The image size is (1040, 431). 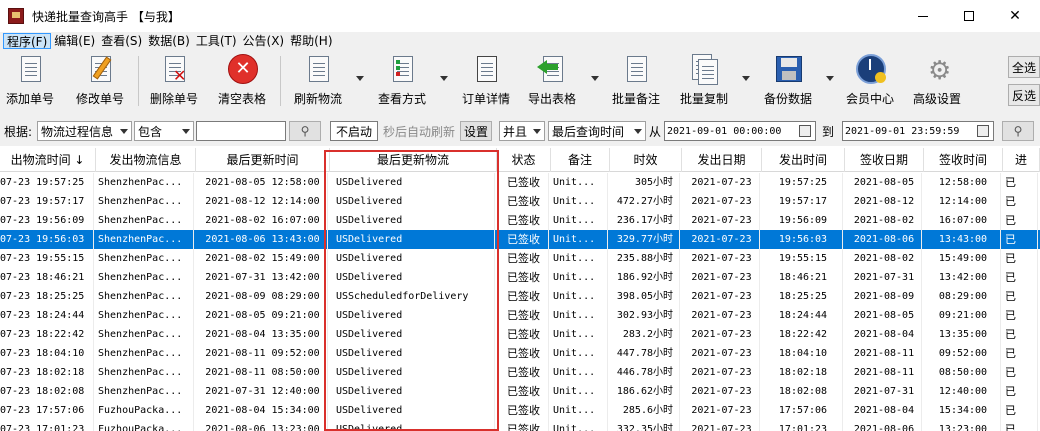 What do you see at coordinates (174, 82) in the screenshot?
I see `delete-number-button: ✕ 删除单号` at bounding box center [174, 82].